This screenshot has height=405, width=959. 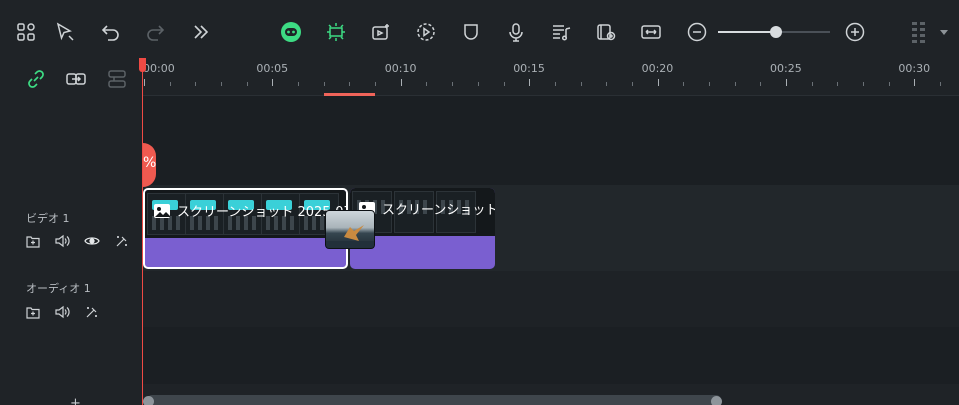 I want to click on ruler-time-label: 00:05, so click(x=272, y=68).